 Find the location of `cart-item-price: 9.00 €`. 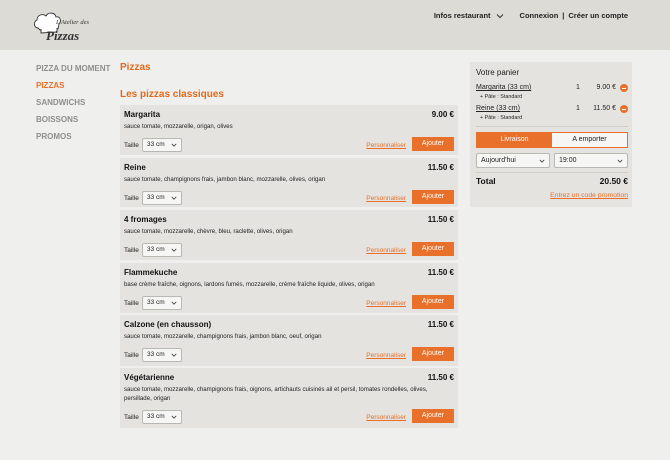

cart-item-price: 9.00 € is located at coordinates (606, 87).